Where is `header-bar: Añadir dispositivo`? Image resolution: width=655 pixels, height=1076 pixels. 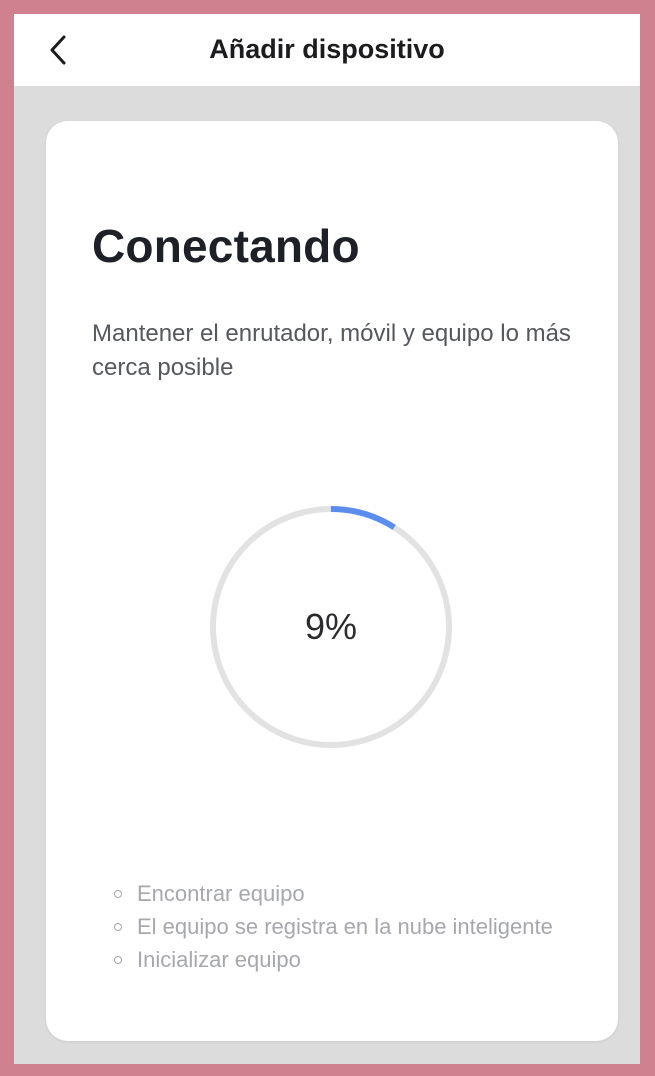 header-bar: Añadir dispositivo is located at coordinates (327, 50).